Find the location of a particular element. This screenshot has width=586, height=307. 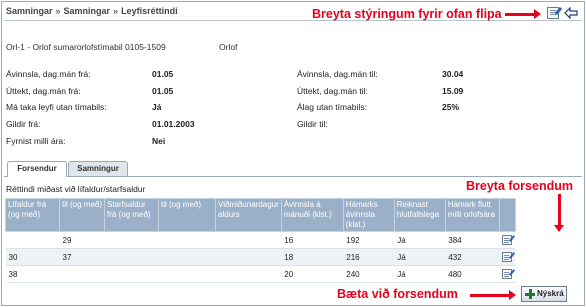

table-row: 38 20 240 Já 480 is located at coordinates (260, 274).